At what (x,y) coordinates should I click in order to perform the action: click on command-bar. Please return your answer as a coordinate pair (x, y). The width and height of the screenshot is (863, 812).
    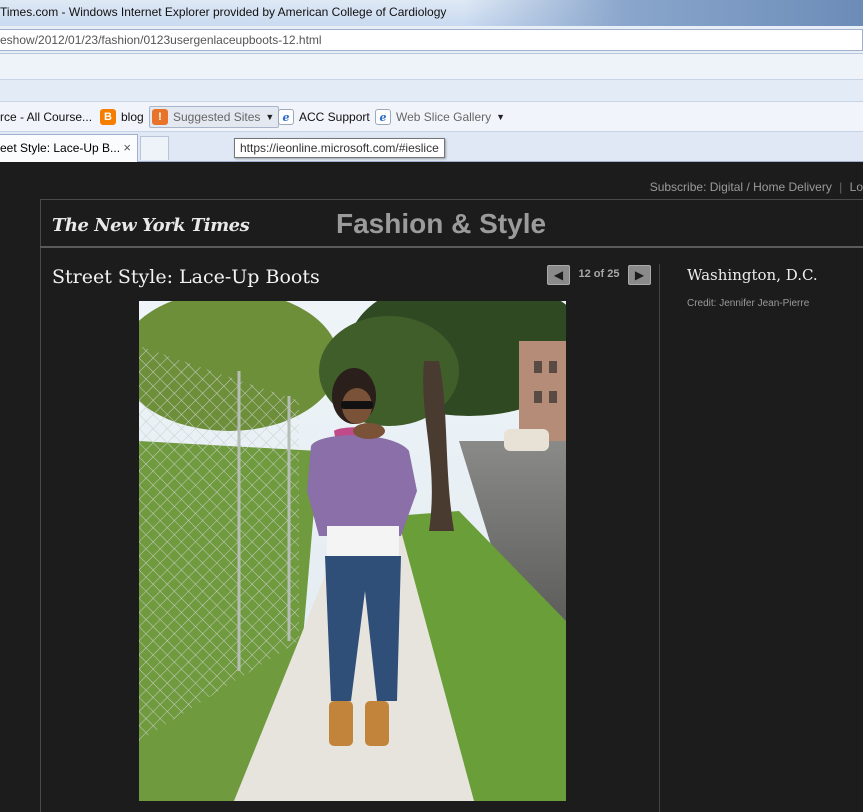
    Looking at the image, I should click on (431, 91).